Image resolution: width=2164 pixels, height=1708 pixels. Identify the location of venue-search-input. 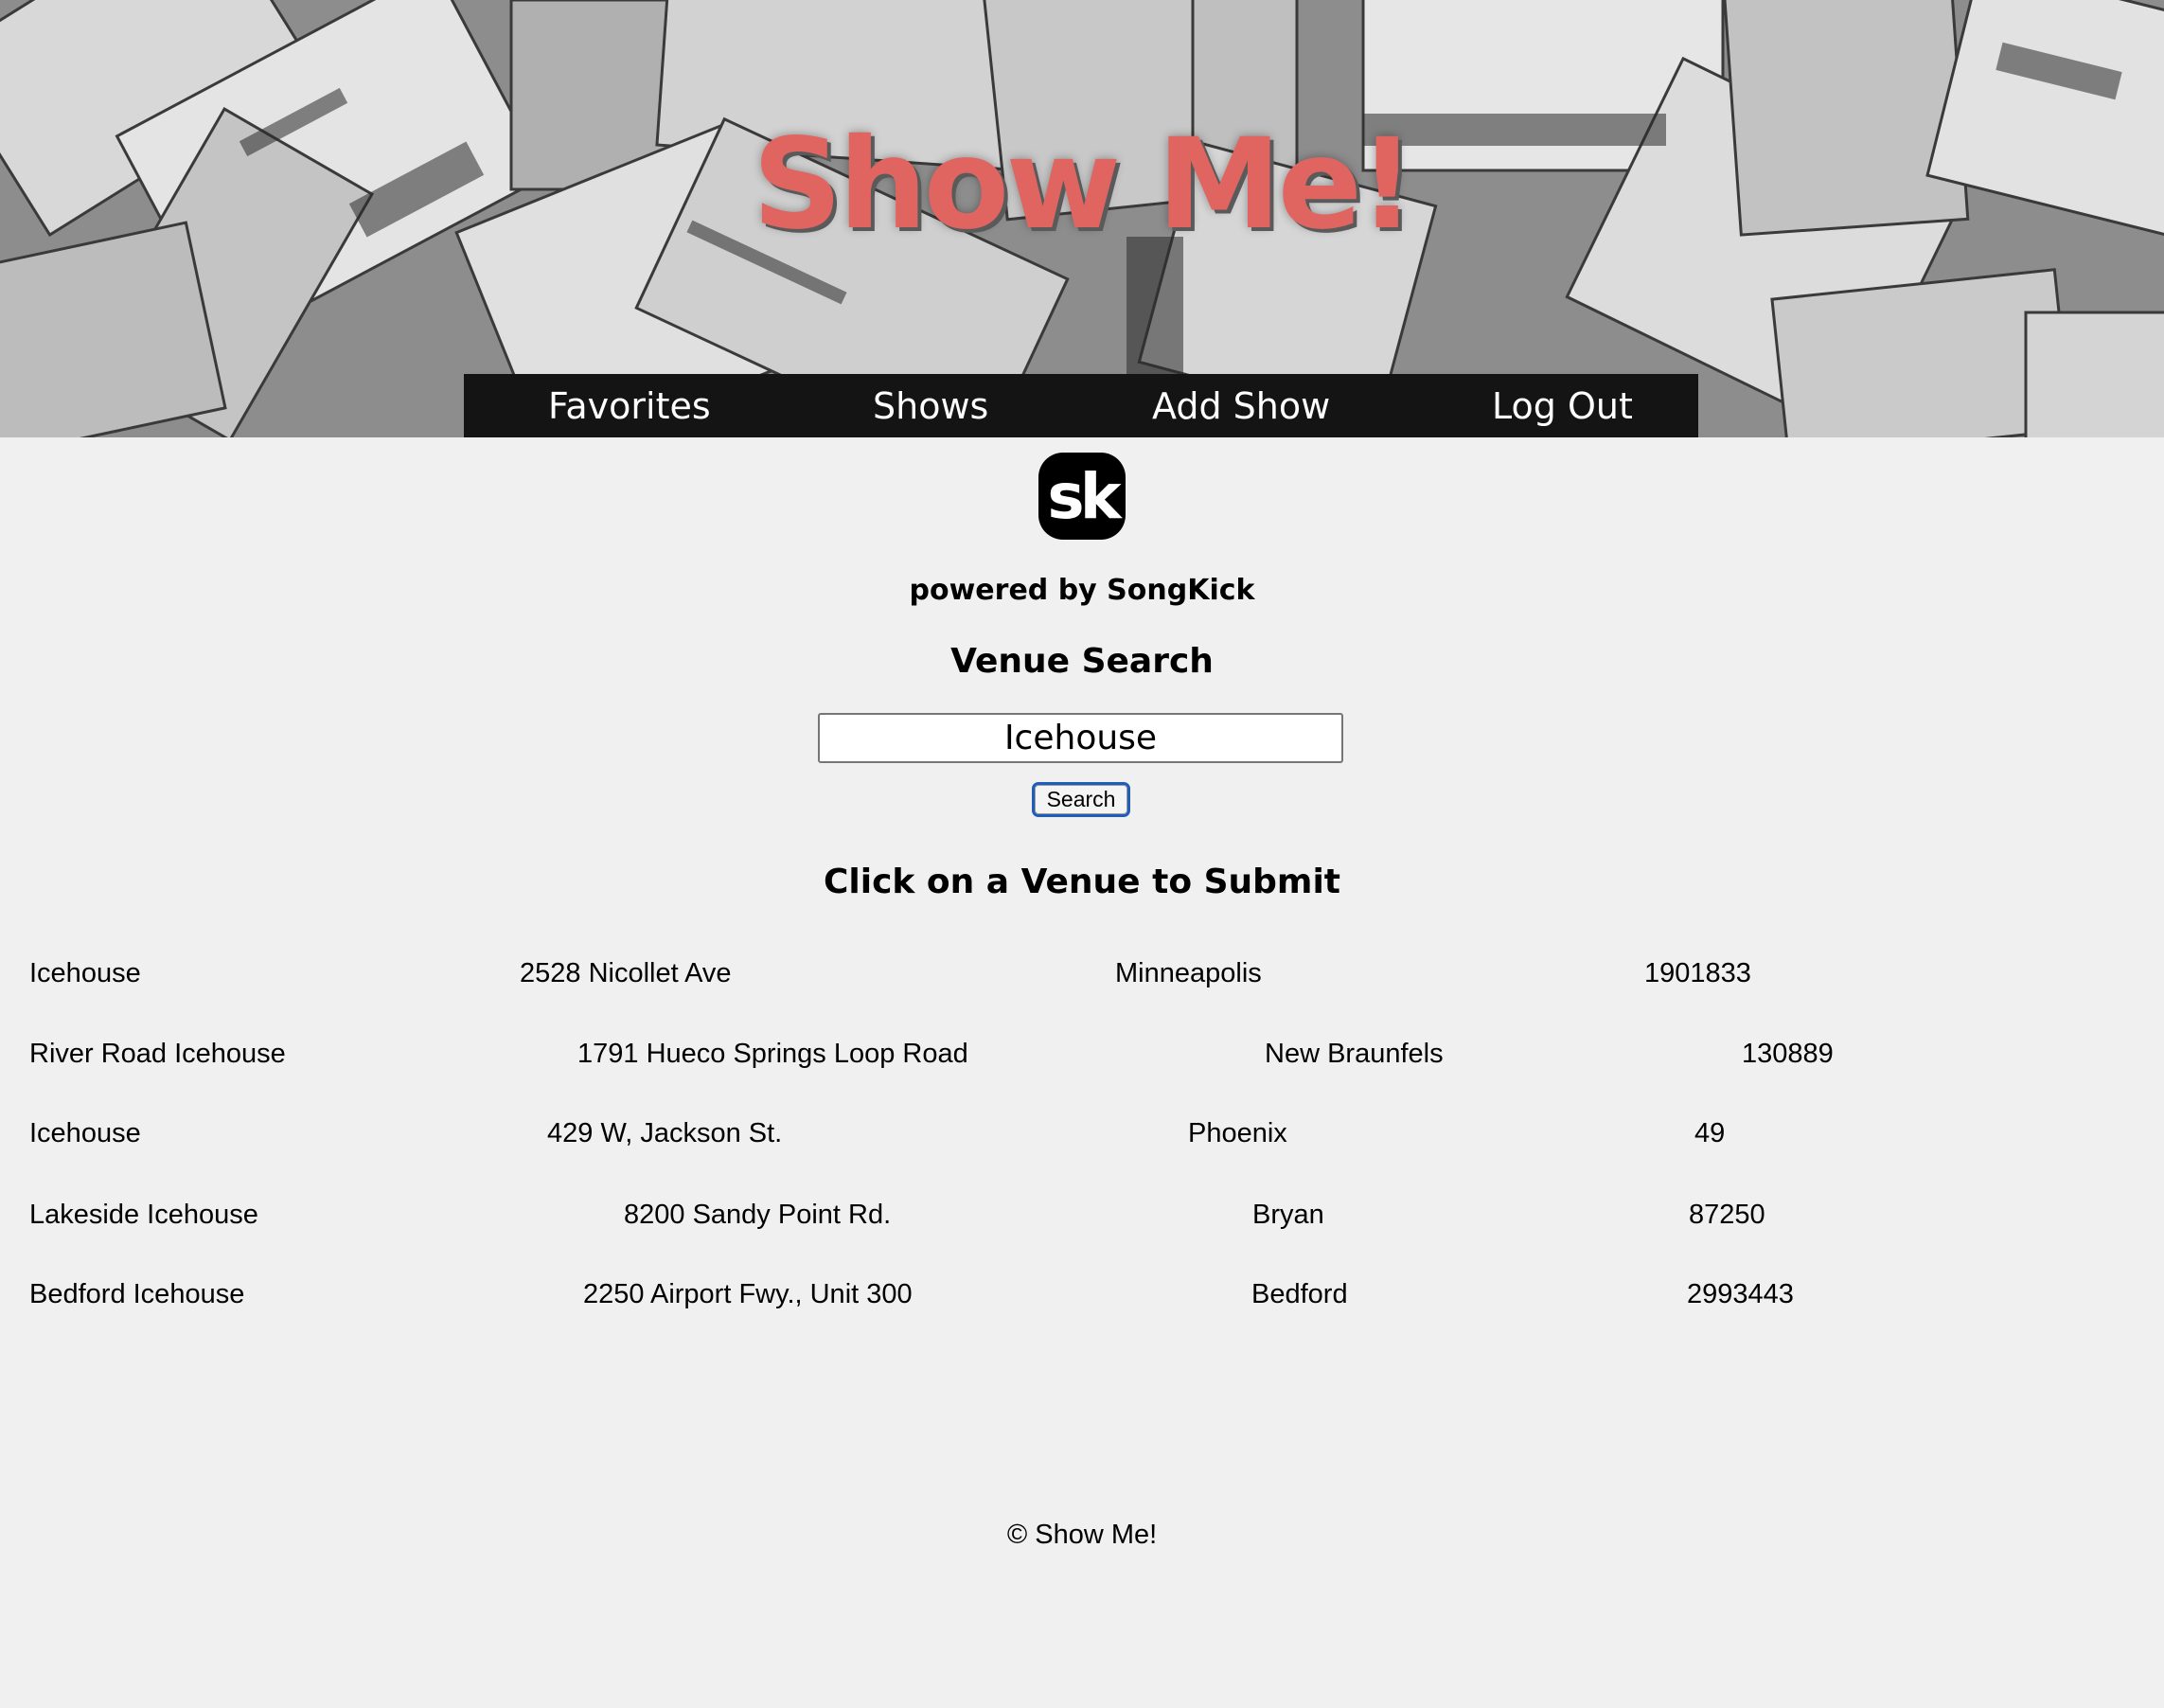
(1080, 738).